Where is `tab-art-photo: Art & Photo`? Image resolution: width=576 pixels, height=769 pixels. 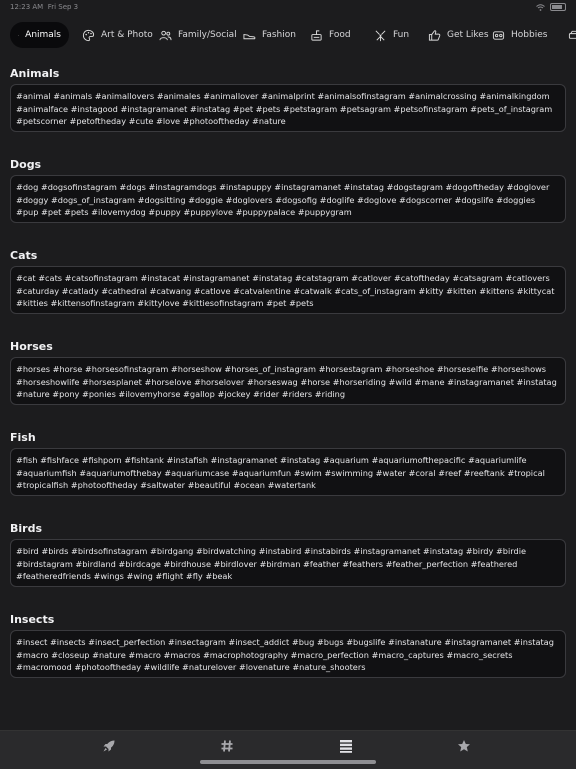 tab-art-photo: Art & Photo is located at coordinates (117, 35).